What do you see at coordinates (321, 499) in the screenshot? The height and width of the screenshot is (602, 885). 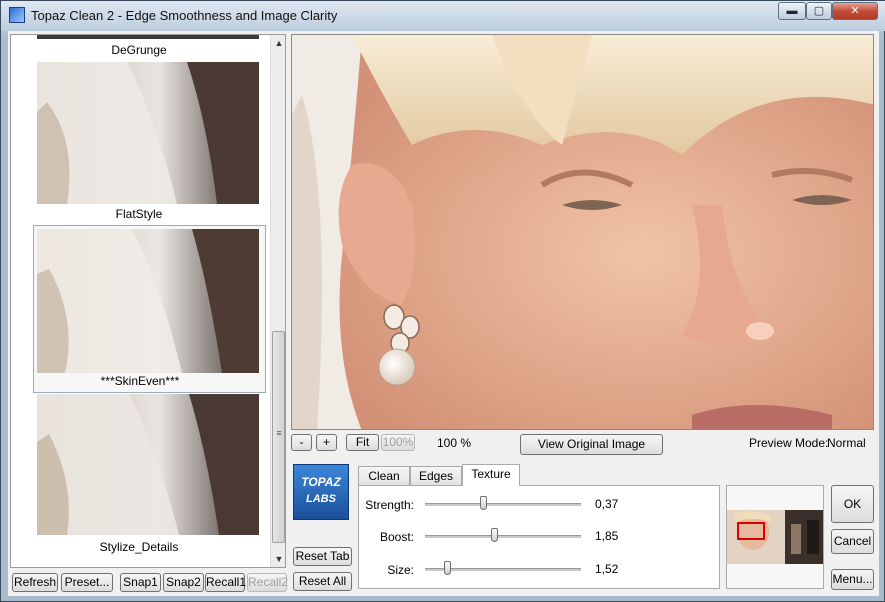 I see `logo-line2: LABS` at bounding box center [321, 499].